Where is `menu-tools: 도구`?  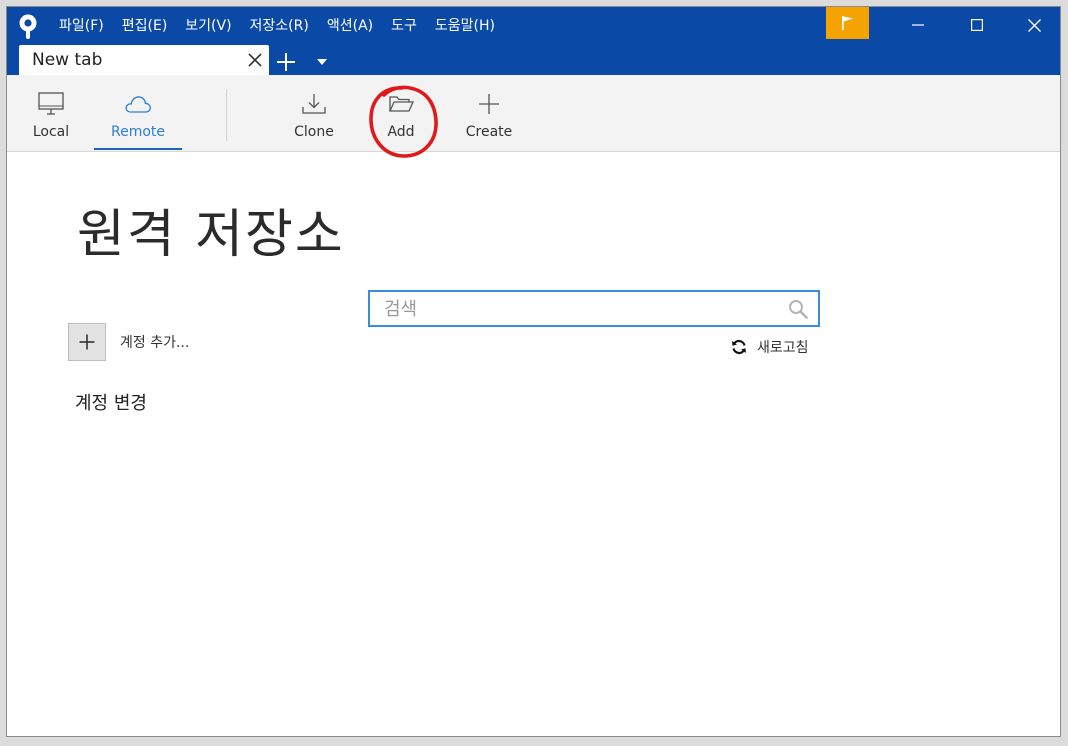
menu-tools: 도구 is located at coordinates (408, 26).